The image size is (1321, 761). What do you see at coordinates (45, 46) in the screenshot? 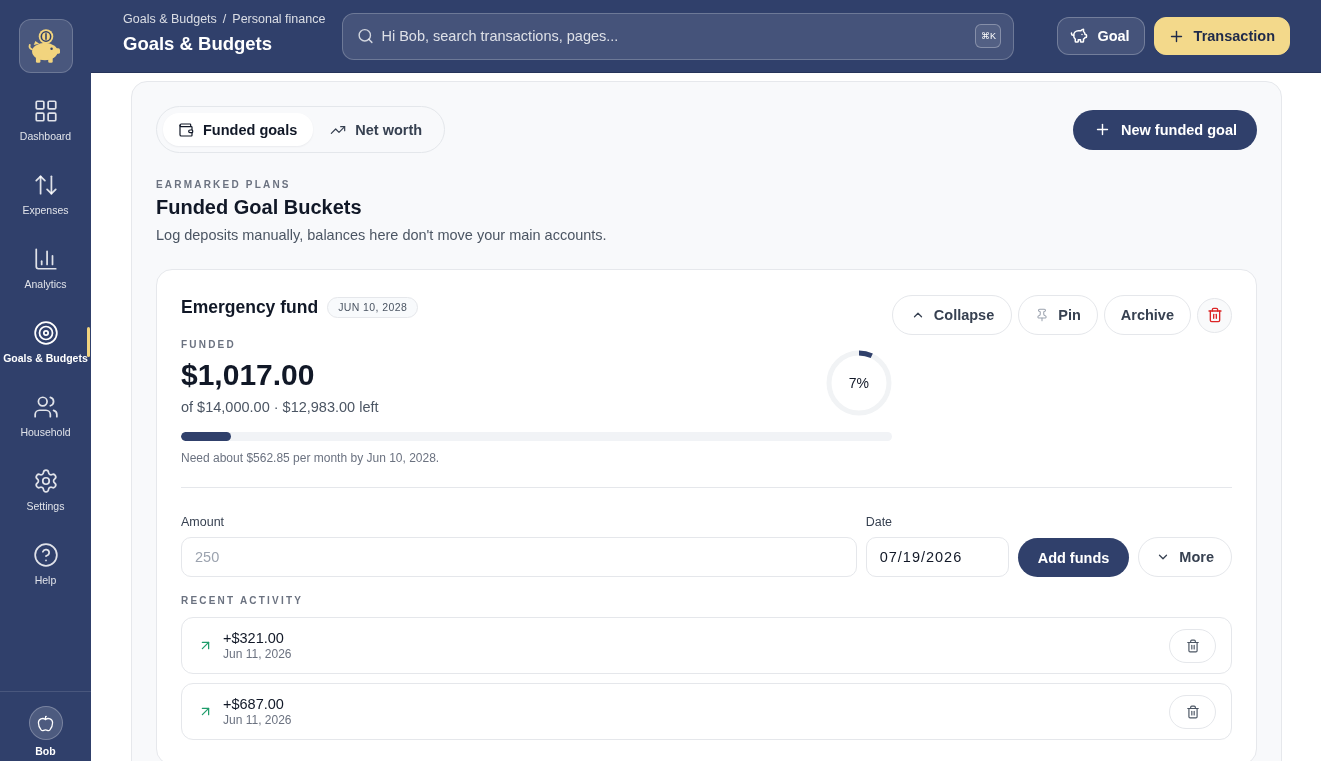
I see `piggy-bank-logo` at bounding box center [45, 46].